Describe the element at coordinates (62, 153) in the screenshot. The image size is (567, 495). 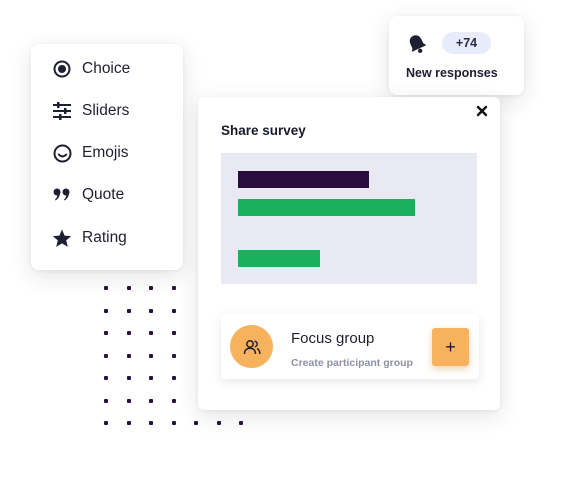
I see `smiley-icon` at that location.